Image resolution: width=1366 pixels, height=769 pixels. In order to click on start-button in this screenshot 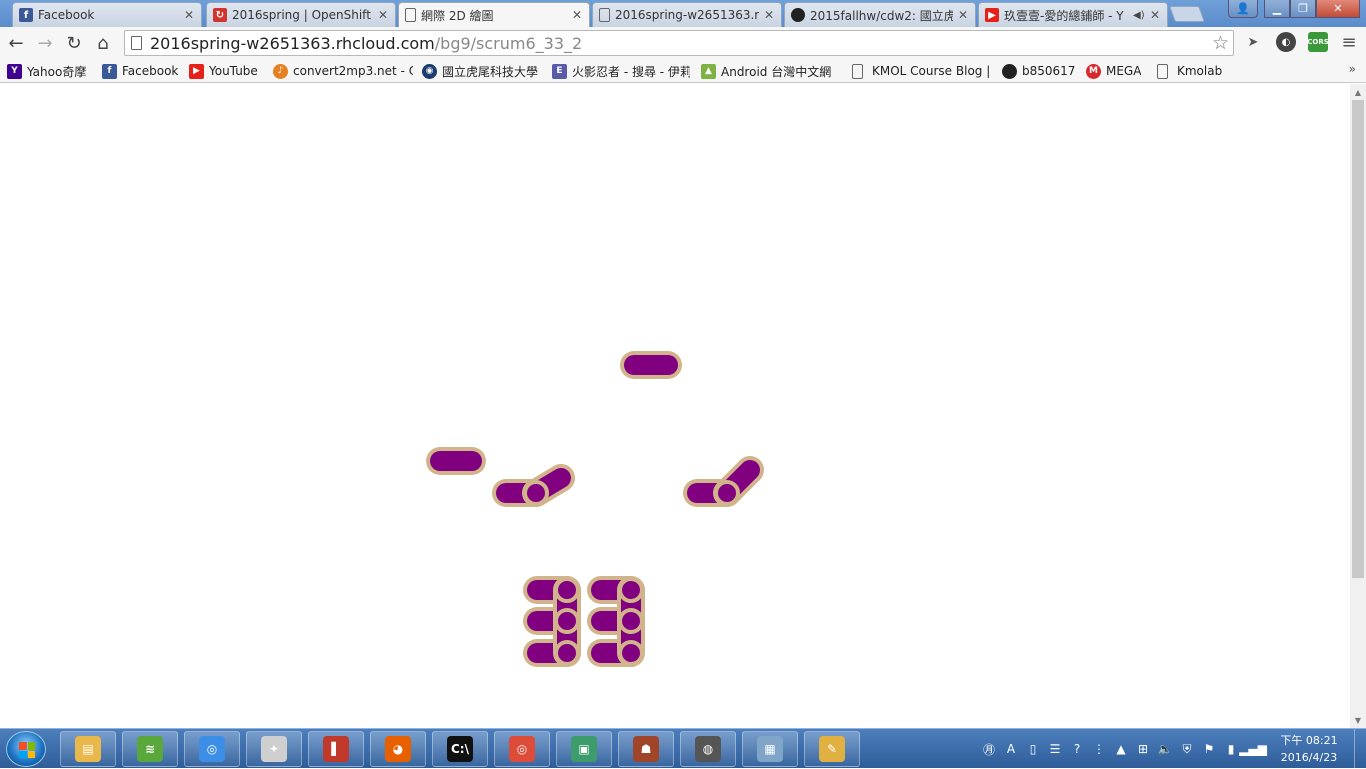, I will do `click(26, 749)`.